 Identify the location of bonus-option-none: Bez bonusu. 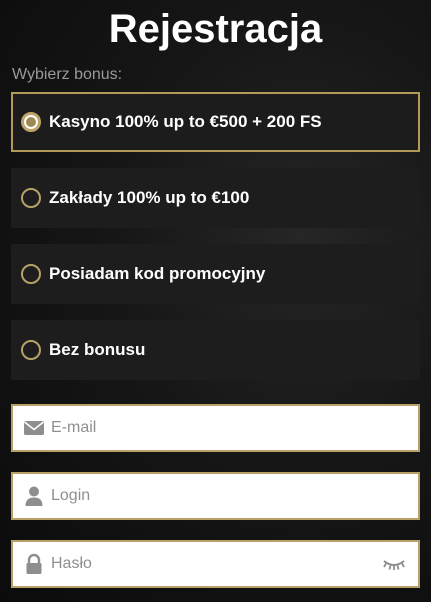
(215, 350).